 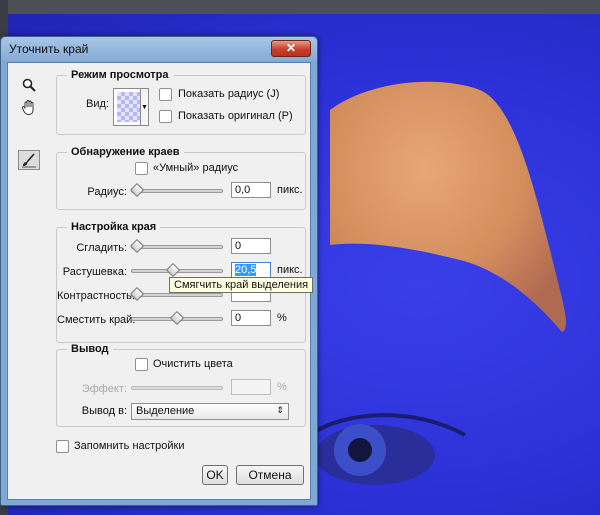 What do you see at coordinates (300, 7) in the screenshot?
I see `app-toolbar-strip` at bounding box center [300, 7].